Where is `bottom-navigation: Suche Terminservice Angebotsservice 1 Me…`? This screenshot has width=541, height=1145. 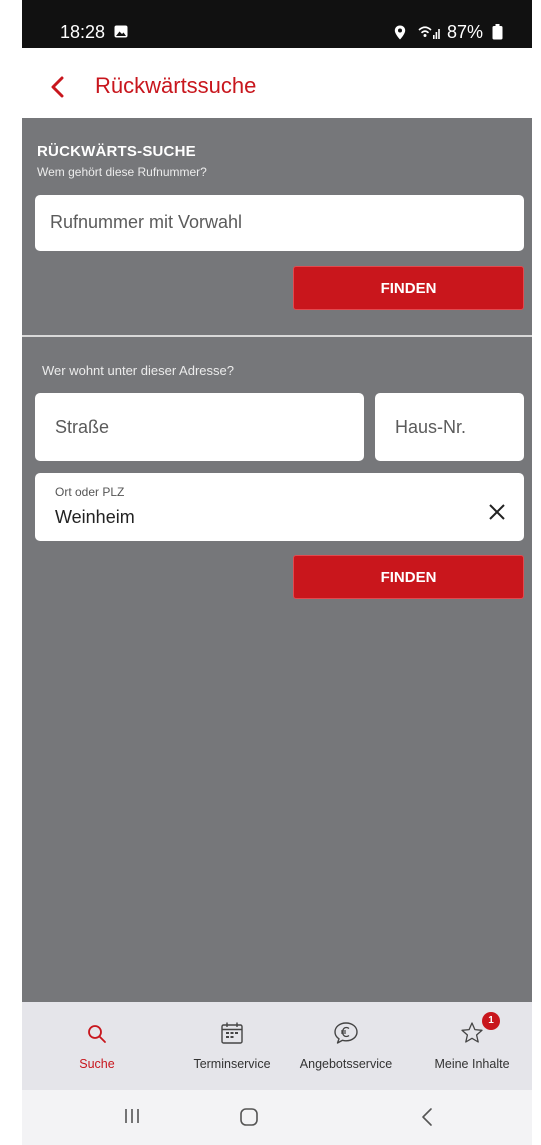
bottom-navigation: Suche Terminservice Angebotsservice 1 Me… is located at coordinates (277, 1046).